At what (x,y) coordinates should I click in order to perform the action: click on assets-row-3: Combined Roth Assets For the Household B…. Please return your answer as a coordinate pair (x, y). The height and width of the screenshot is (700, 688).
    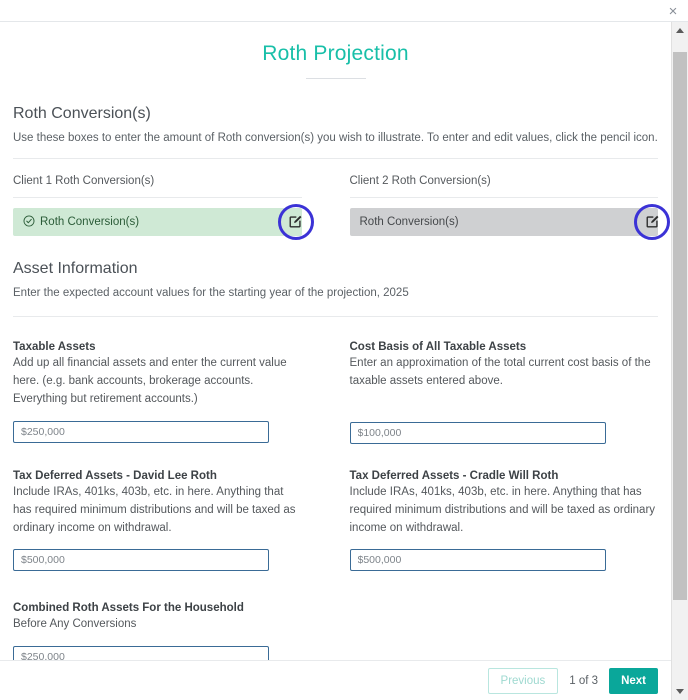
    Looking at the image, I should click on (335, 631).